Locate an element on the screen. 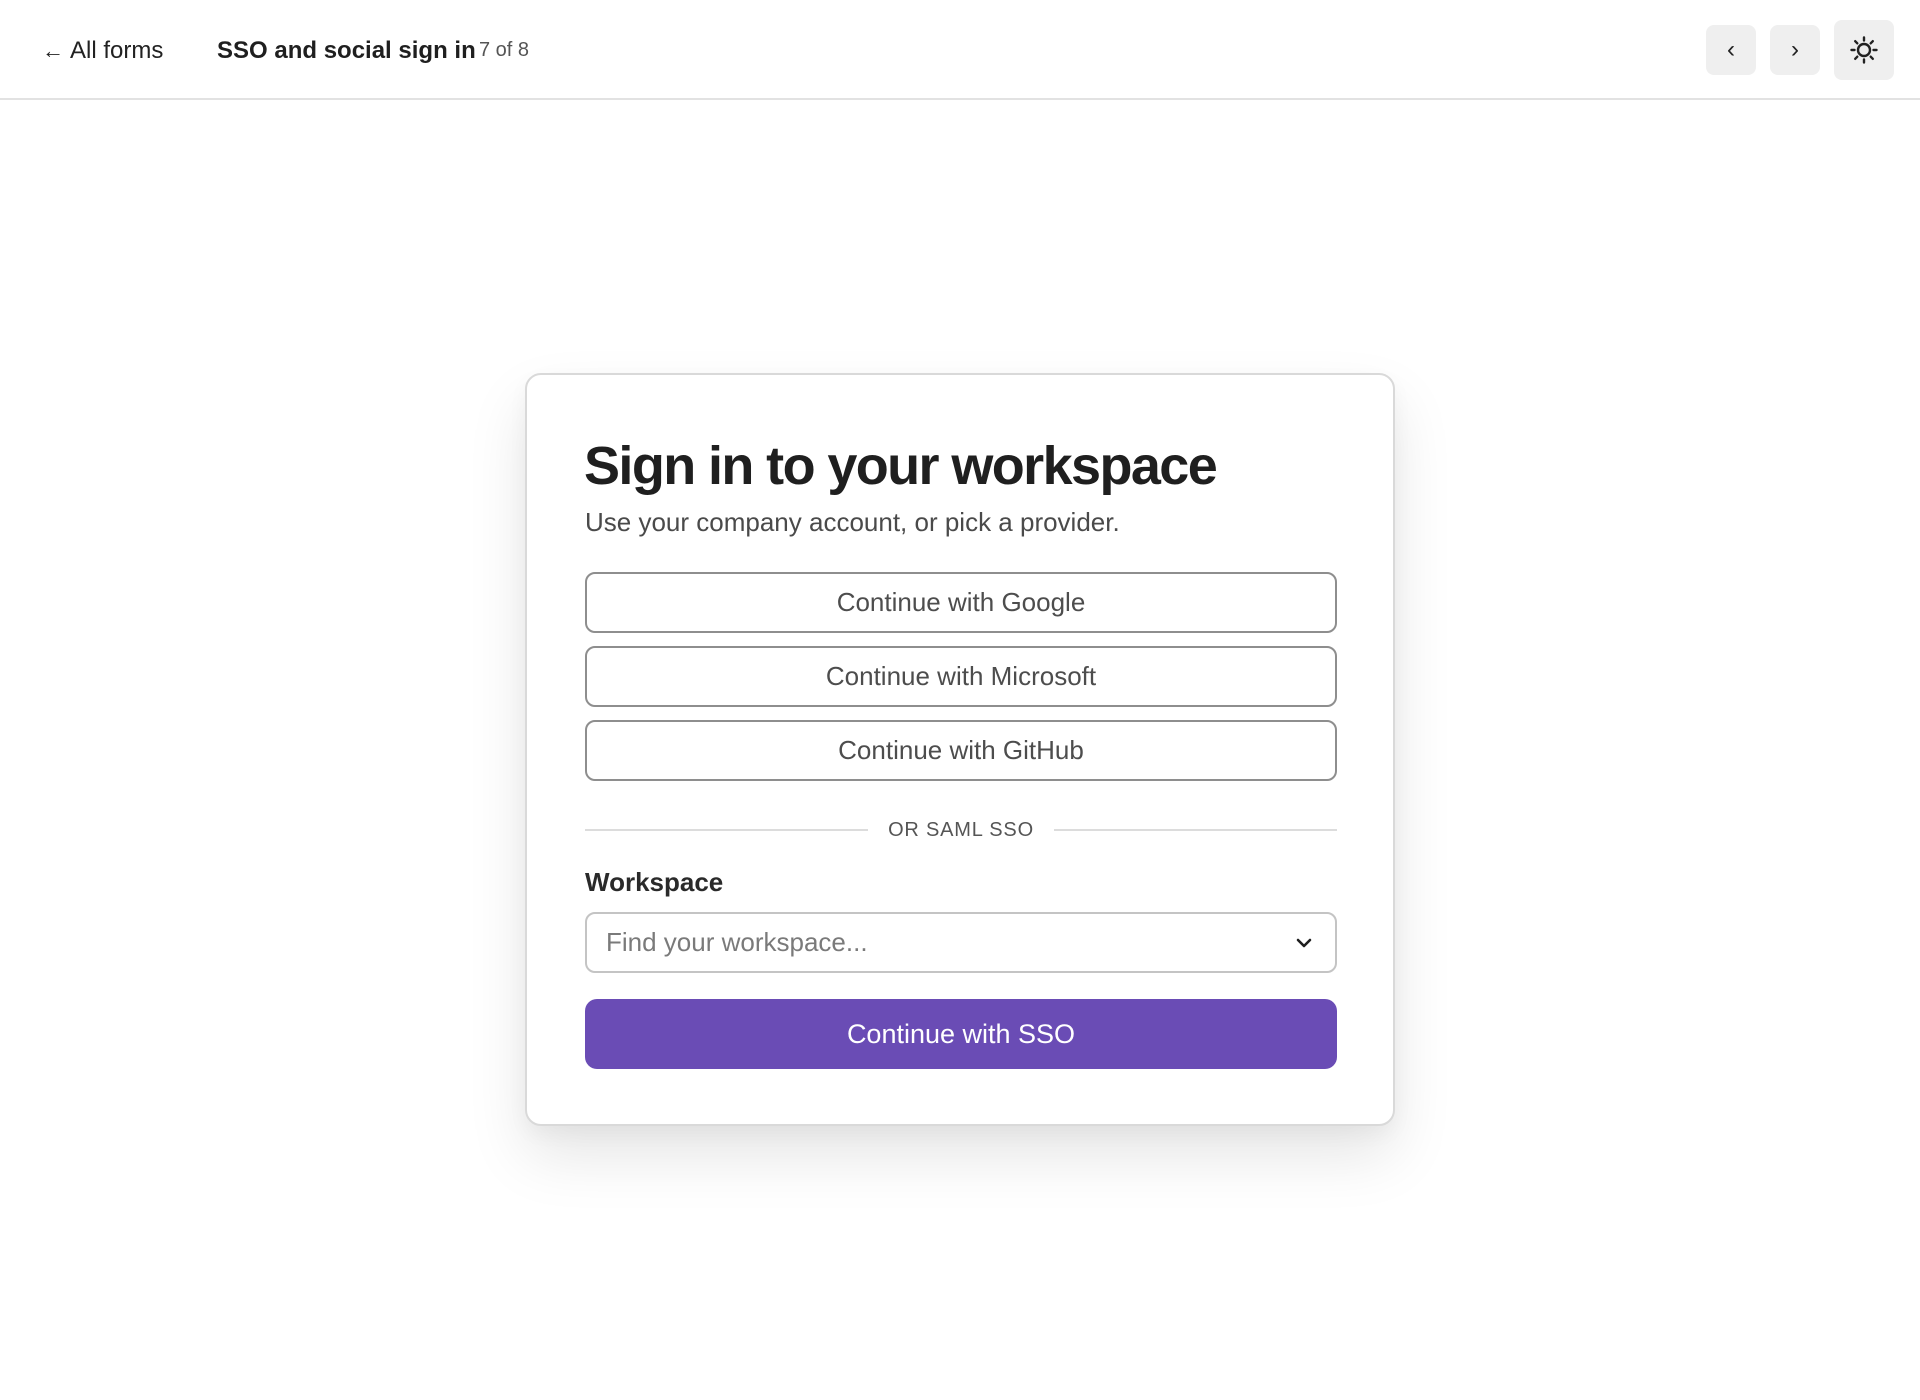  chevron-down-icon is located at coordinates (1304, 943).